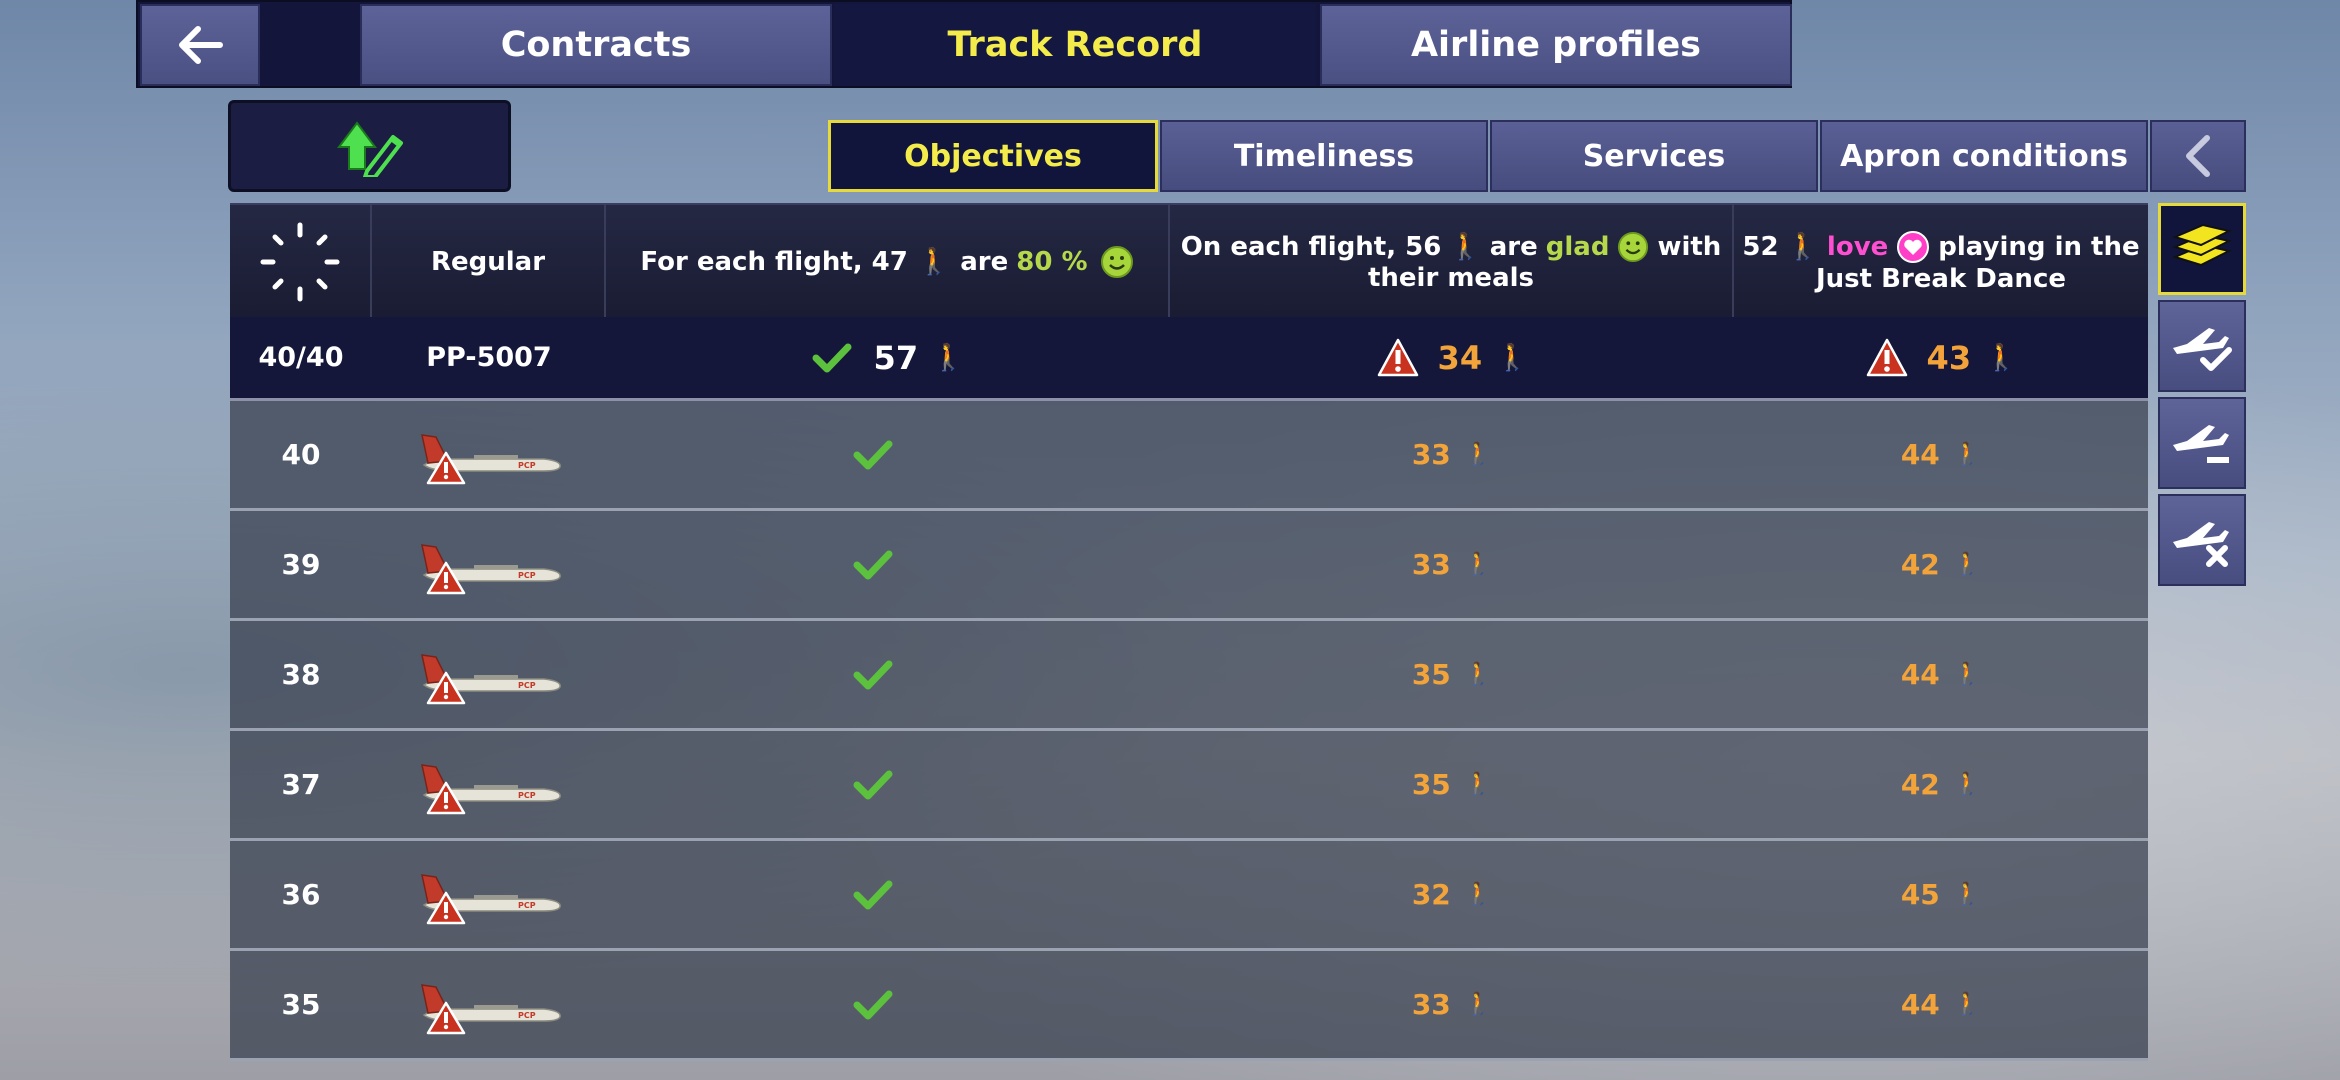 Image resolution: width=2340 pixels, height=1080 pixels. I want to click on tab-services: Services, so click(1654, 156).